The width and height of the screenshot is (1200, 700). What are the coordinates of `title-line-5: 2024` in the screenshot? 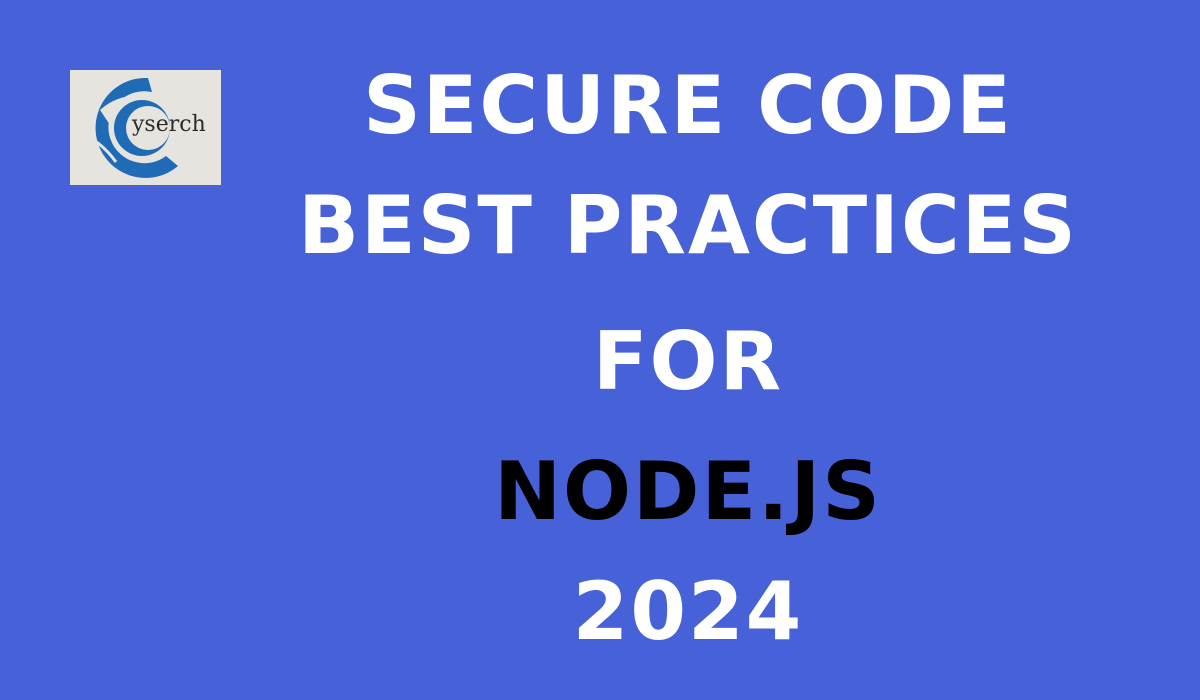 It's located at (688, 611).